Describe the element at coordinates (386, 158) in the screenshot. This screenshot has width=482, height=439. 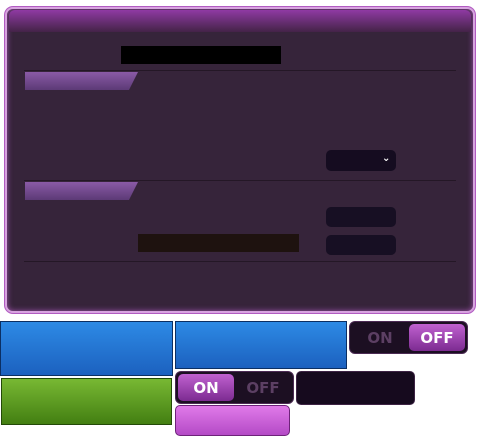
I see `chevron-down-icon: ⌄` at that location.